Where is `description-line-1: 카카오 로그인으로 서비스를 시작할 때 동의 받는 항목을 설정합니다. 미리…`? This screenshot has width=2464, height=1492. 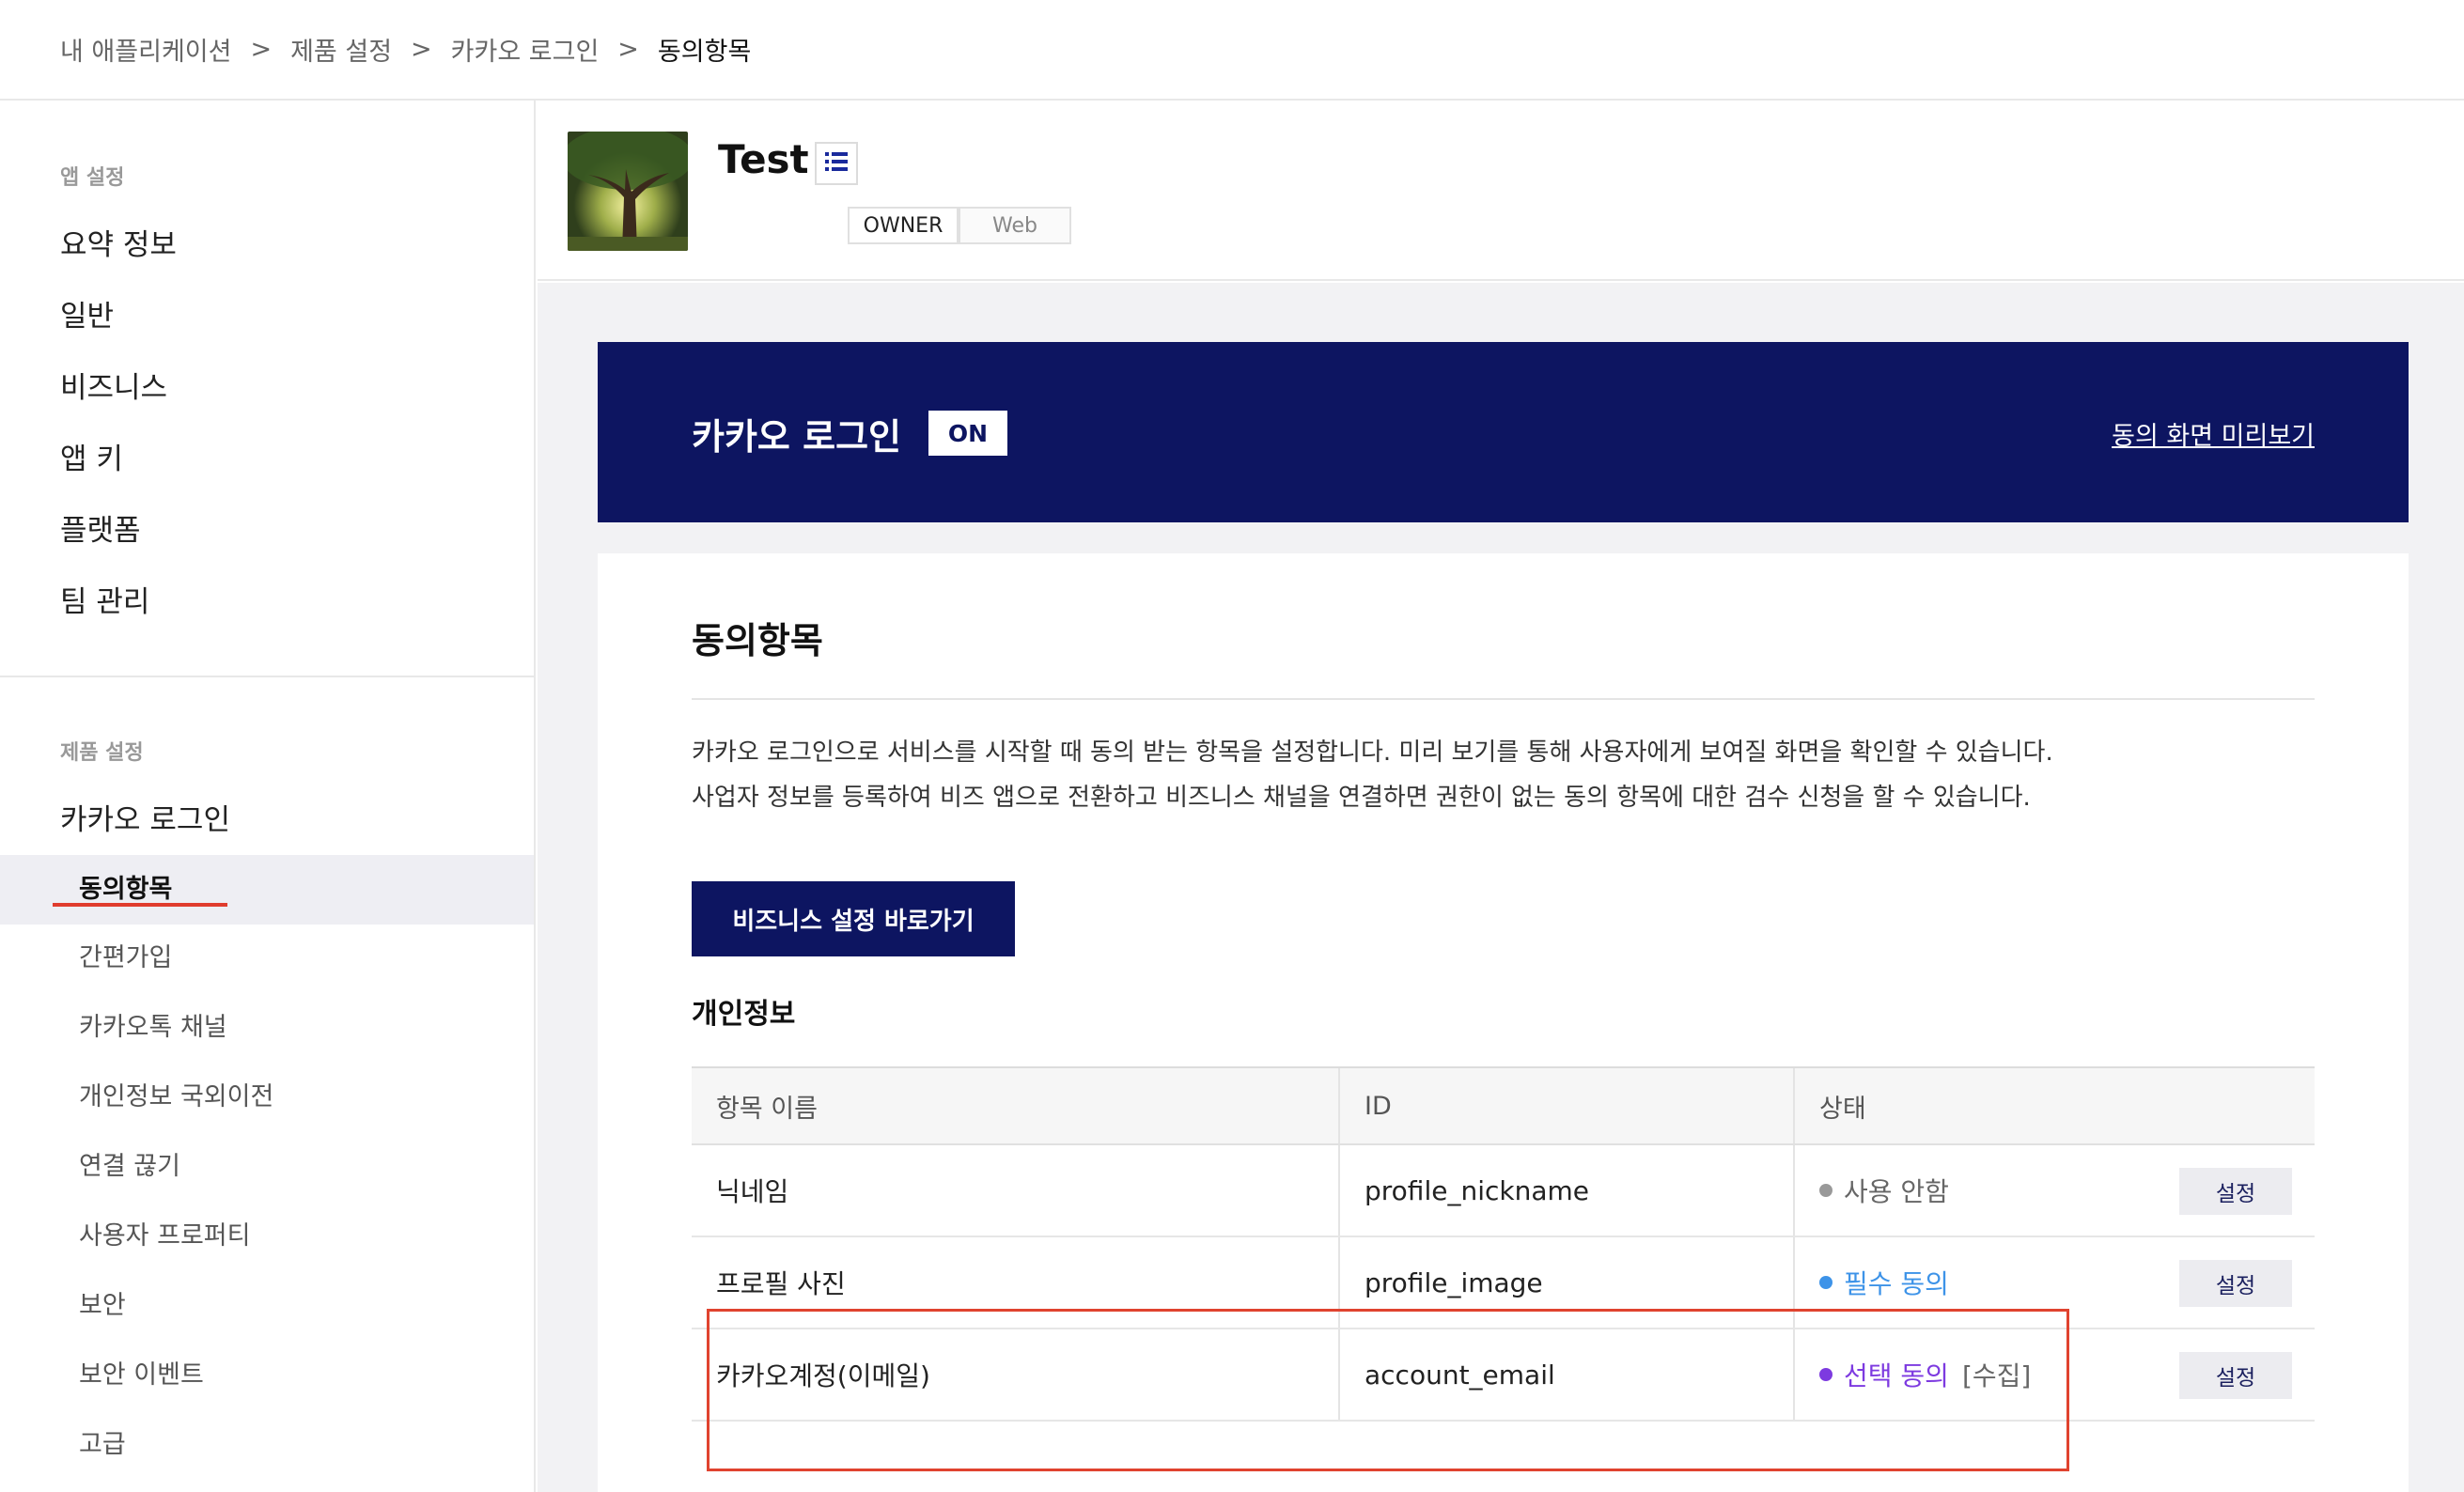 description-line-1: 카카오 로그인으로 서비스를 시작할 때 동의 받는 항목을 설정합니다. 미리… is located at coordinates (1372, 752).